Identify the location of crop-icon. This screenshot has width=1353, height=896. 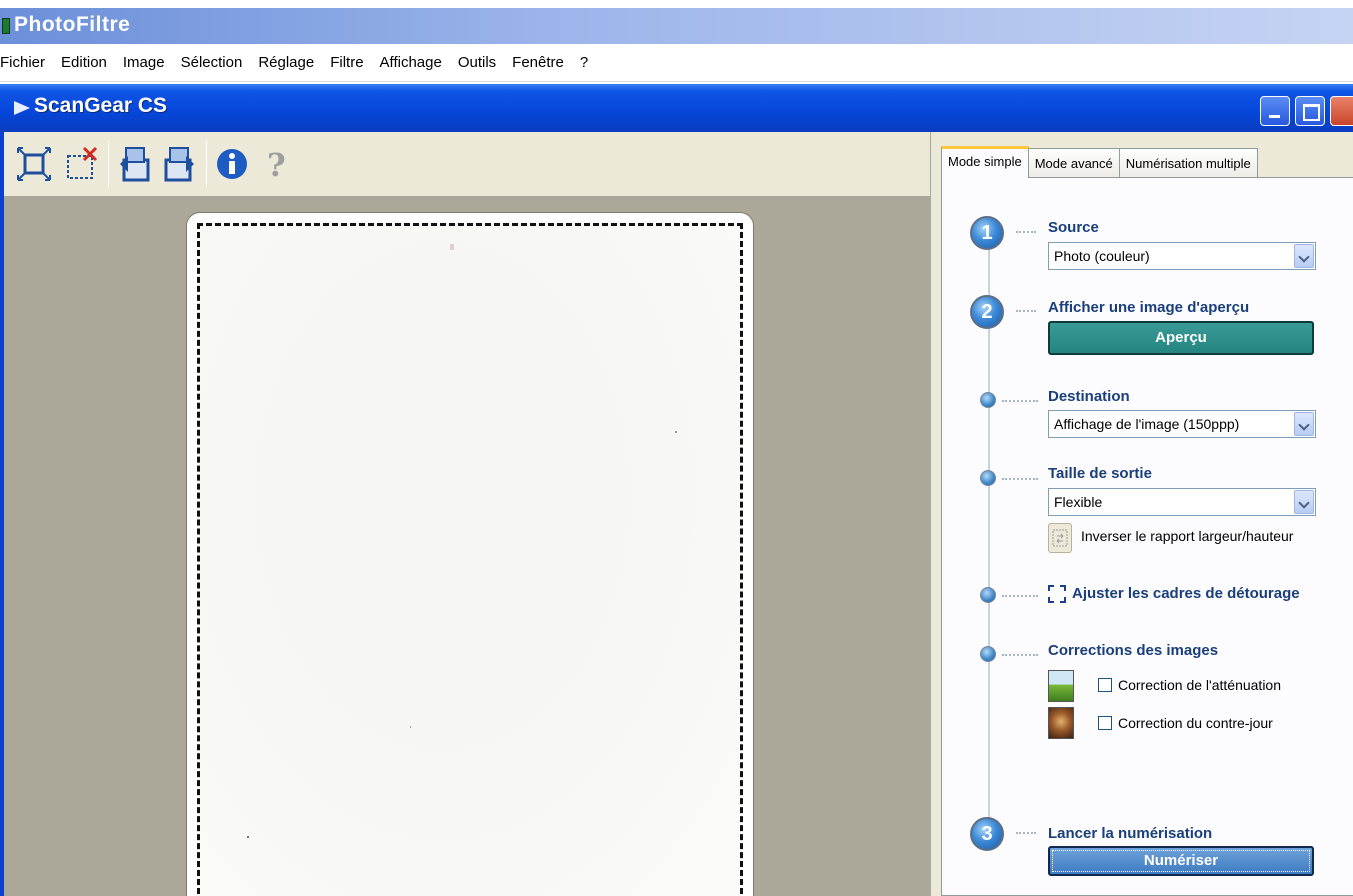
(34, 164).